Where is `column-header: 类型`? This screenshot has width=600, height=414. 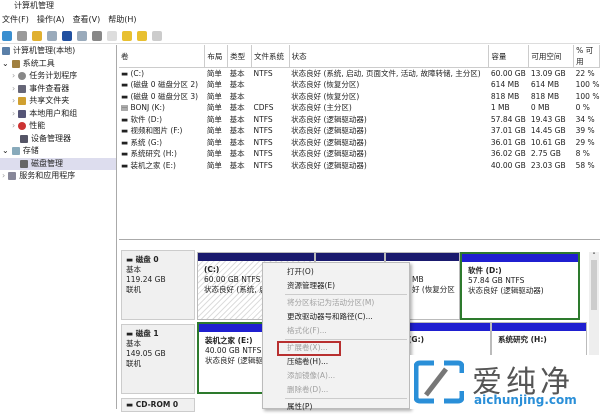
column-header: 类型 is located at coordinates (239, 56).